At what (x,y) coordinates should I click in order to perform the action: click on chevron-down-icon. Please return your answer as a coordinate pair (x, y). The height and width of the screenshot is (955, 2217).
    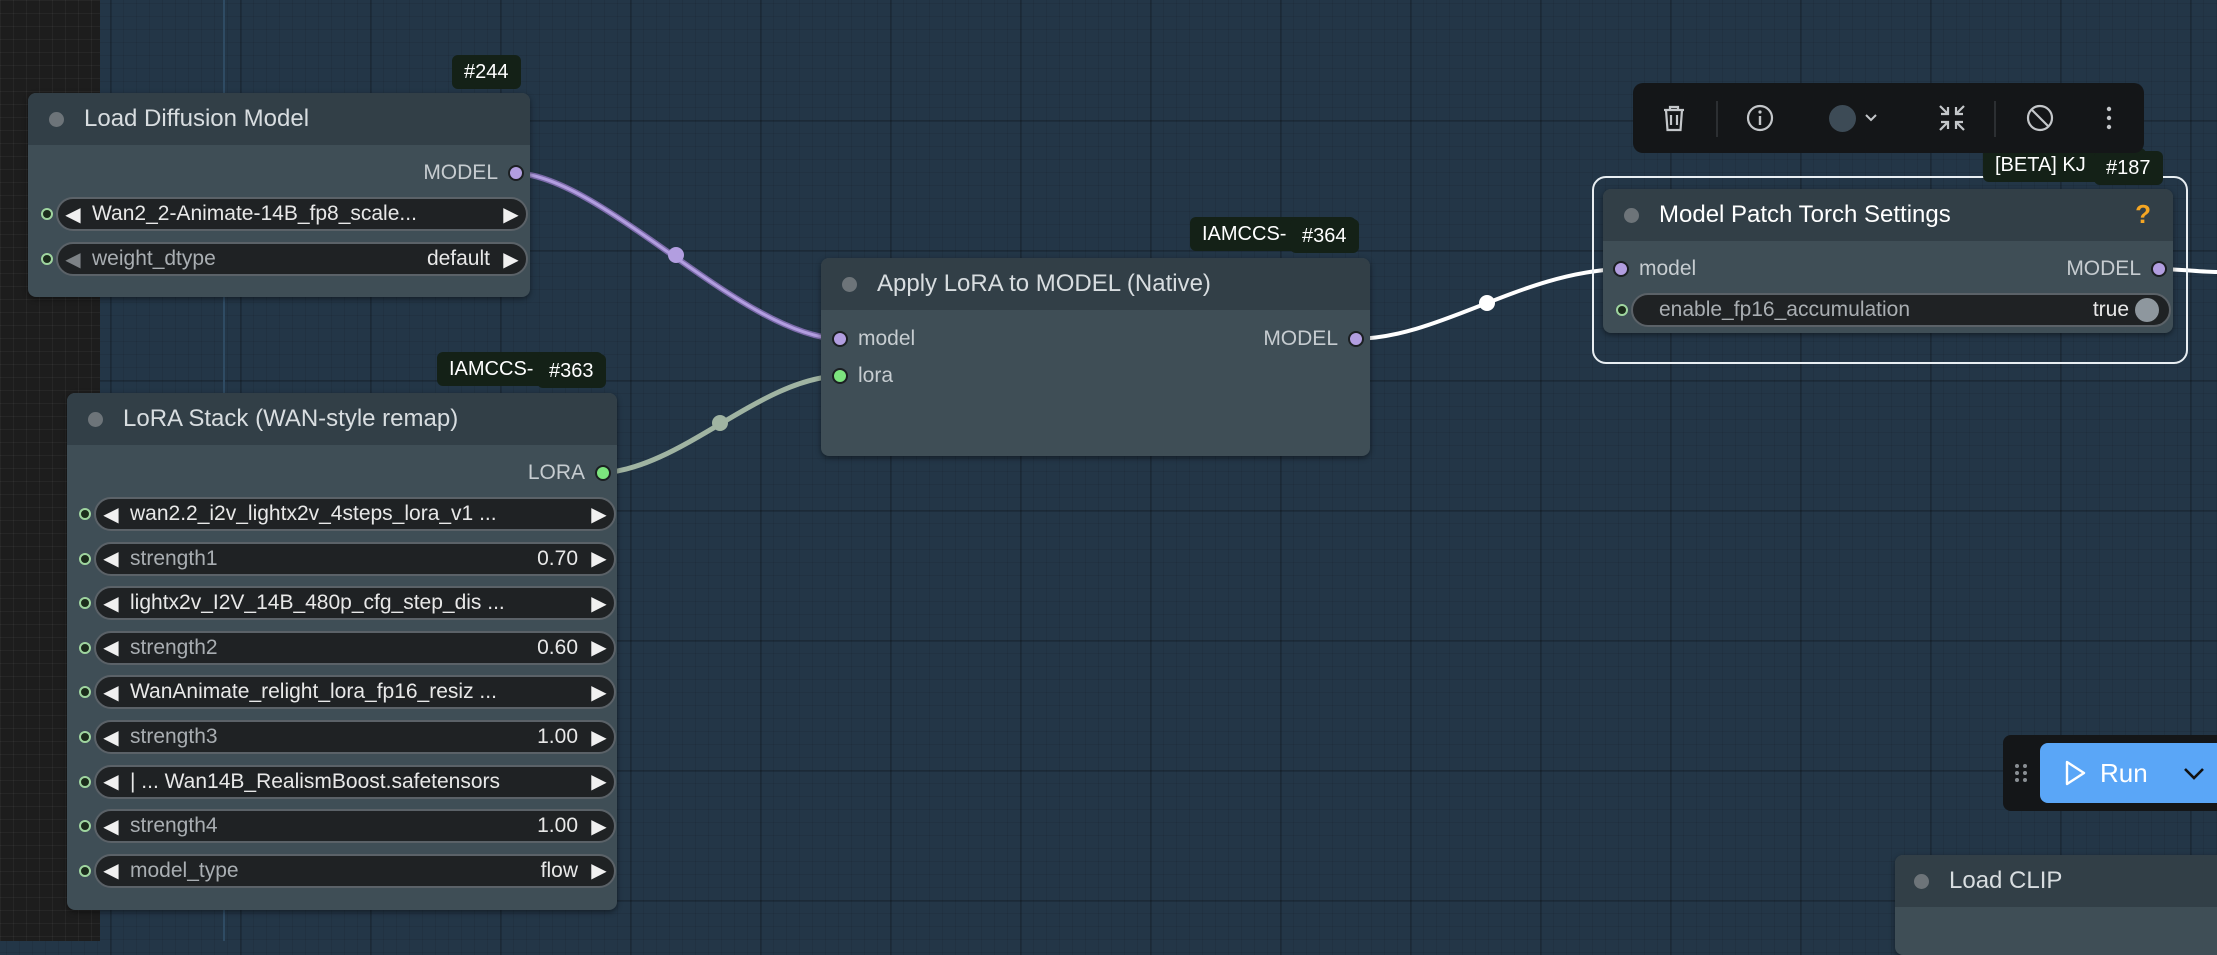
    Looking at the image, I should click on (2194, 773).